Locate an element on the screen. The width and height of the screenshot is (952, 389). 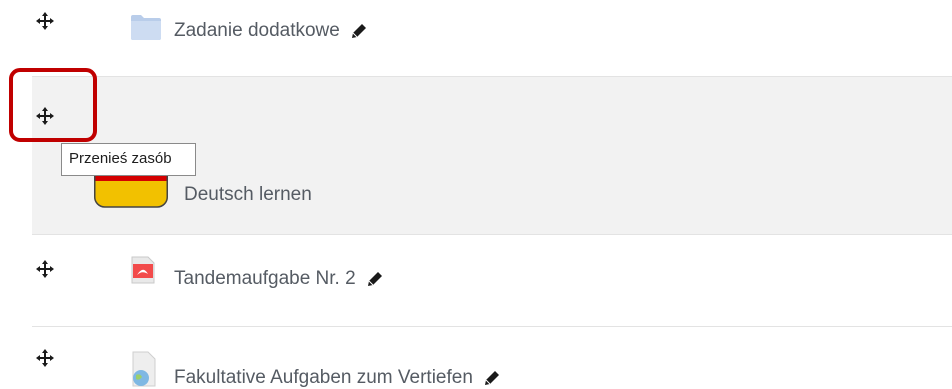
activity-title: Zadanie dodatkowe is located at coordinates (257, 30).